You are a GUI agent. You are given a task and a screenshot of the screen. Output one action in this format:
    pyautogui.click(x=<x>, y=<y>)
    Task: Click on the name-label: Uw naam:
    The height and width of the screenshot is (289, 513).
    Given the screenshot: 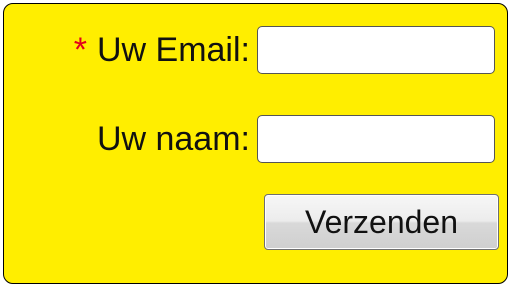 What is the action you would take?
    pyautogui.click(x=130, y=139)
    